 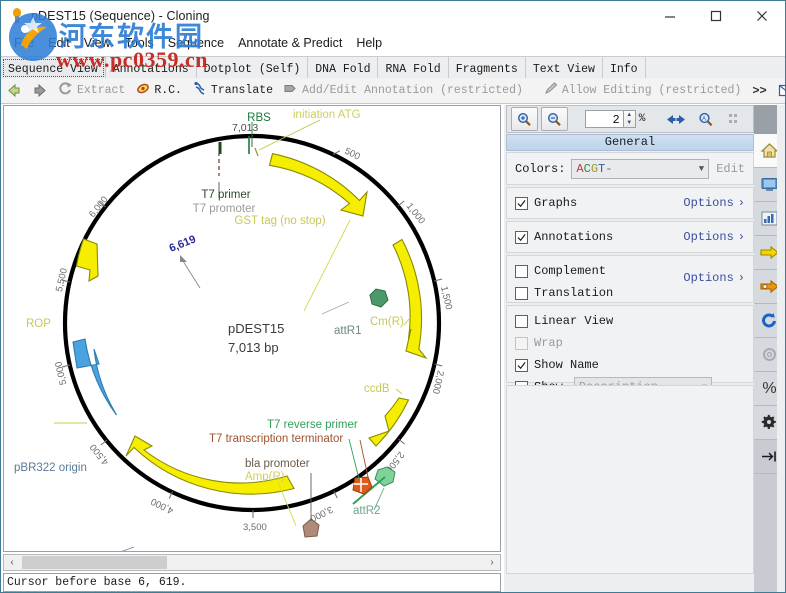 What do you see at coordinates (629, 123) in the screenshot?
I see `zoom-spin-down: ▼` at bounding box center [629, 123].